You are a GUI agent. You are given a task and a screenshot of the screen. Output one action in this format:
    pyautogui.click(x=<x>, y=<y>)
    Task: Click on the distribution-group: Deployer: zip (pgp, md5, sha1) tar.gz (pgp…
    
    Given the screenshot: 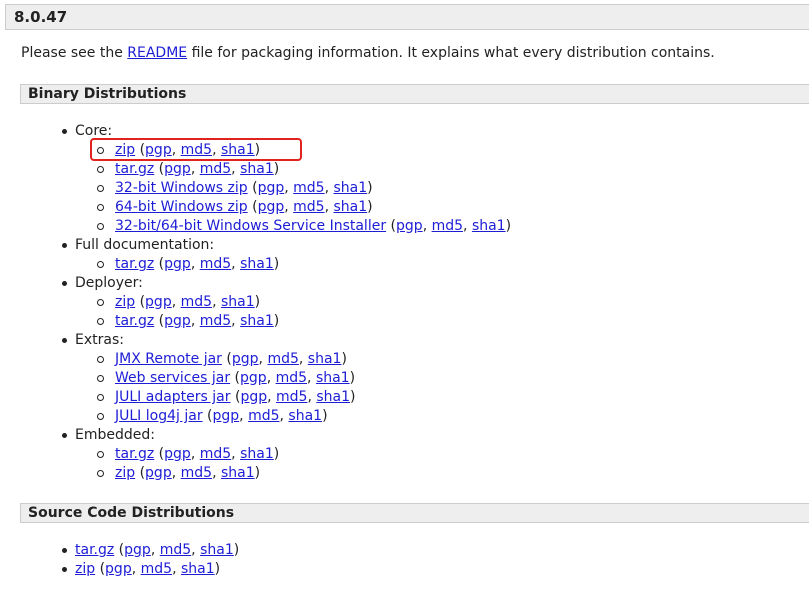 What is the action you would take?
    pyautogui.click(x=255, y=302)
    